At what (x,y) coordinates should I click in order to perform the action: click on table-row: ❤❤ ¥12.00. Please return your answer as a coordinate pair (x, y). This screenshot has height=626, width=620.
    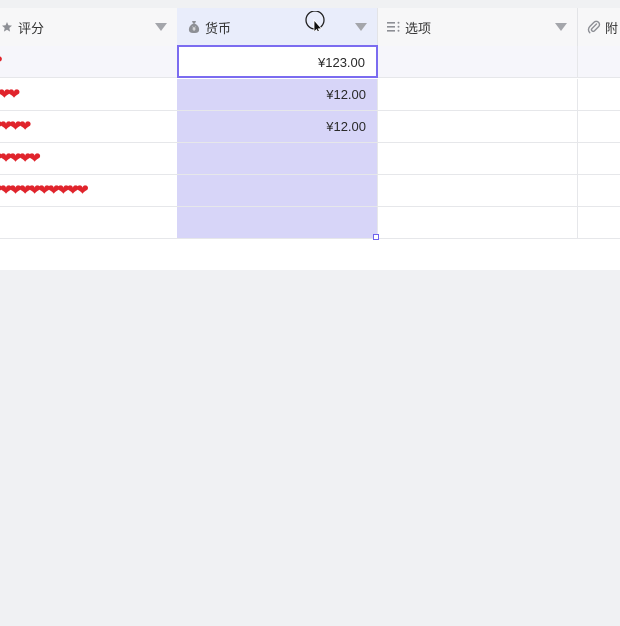
    Looking at the image, I should click on (310, 95).